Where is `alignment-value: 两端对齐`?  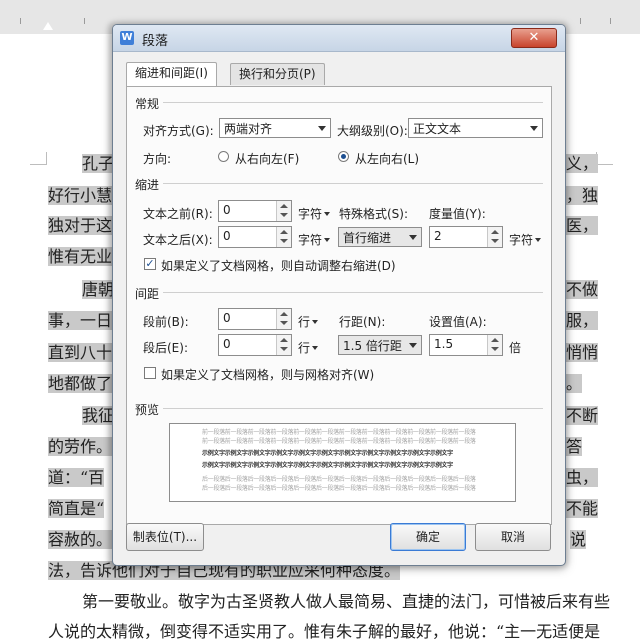
alignment-value: 两端对齐 is located at coordinates (248, 129).